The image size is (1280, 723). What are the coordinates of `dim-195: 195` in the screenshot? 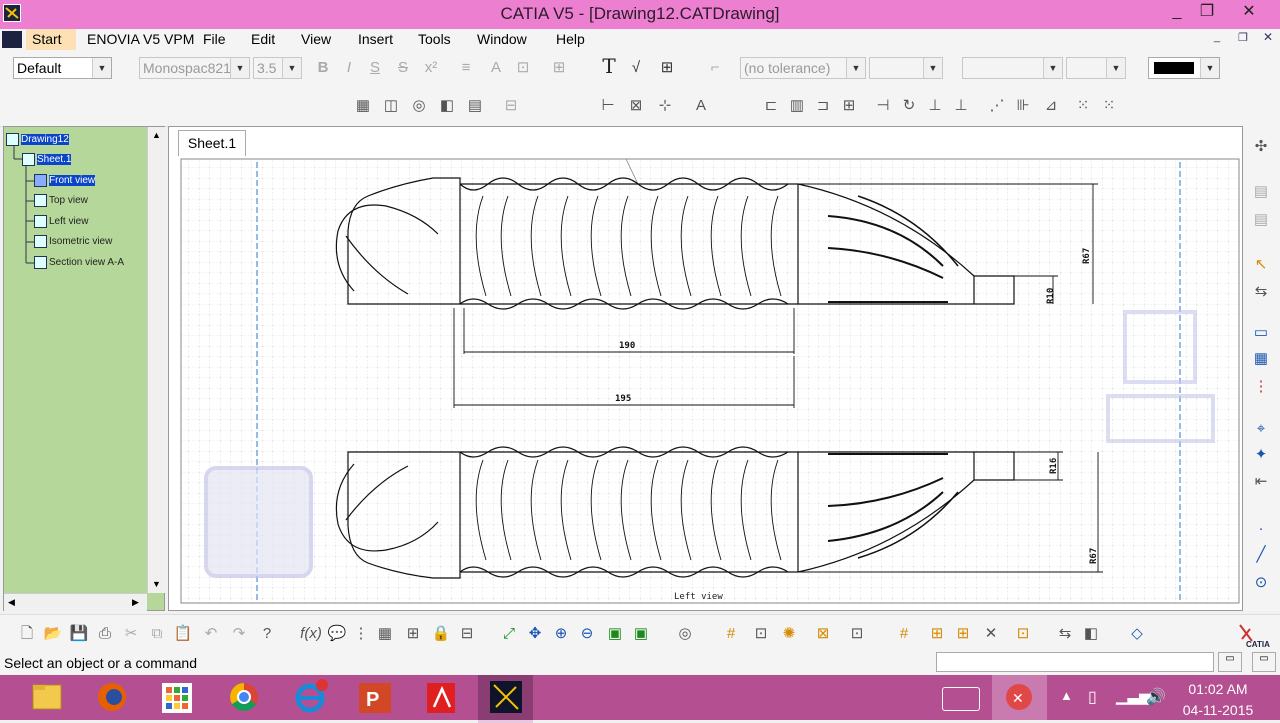 It's located at (623, 399).